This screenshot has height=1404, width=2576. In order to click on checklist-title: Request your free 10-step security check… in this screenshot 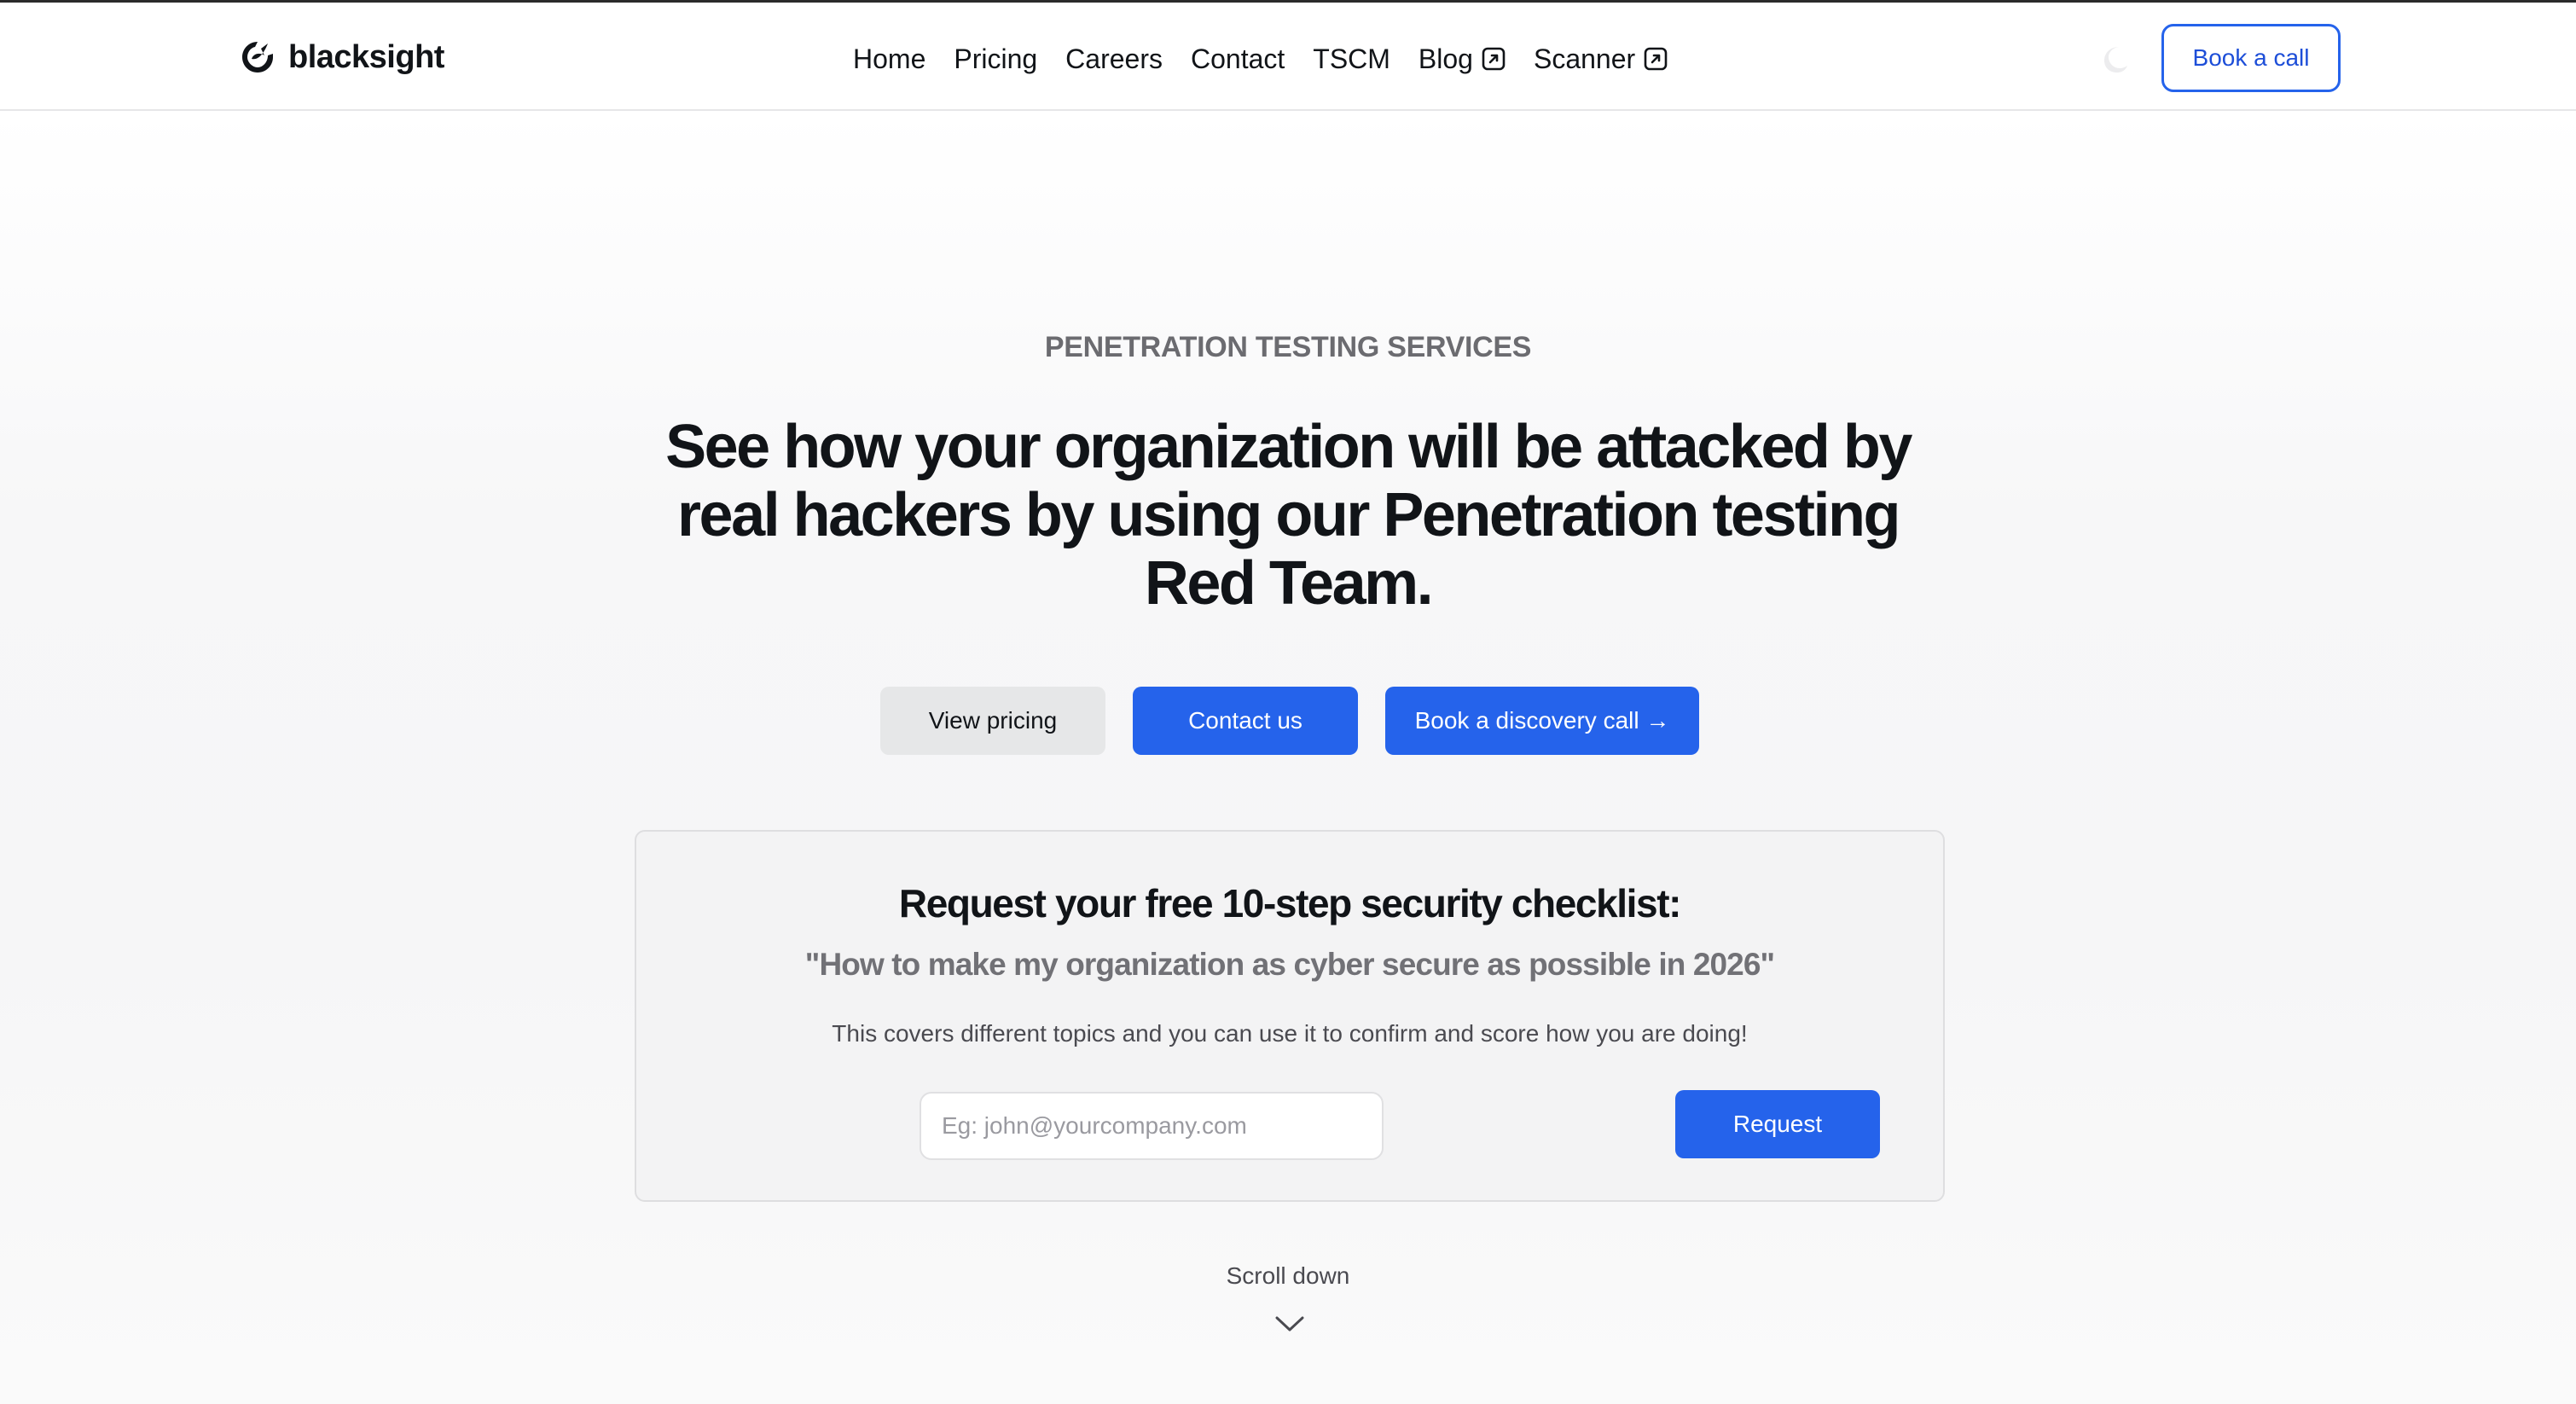, I will do `click(1290, 903)`.